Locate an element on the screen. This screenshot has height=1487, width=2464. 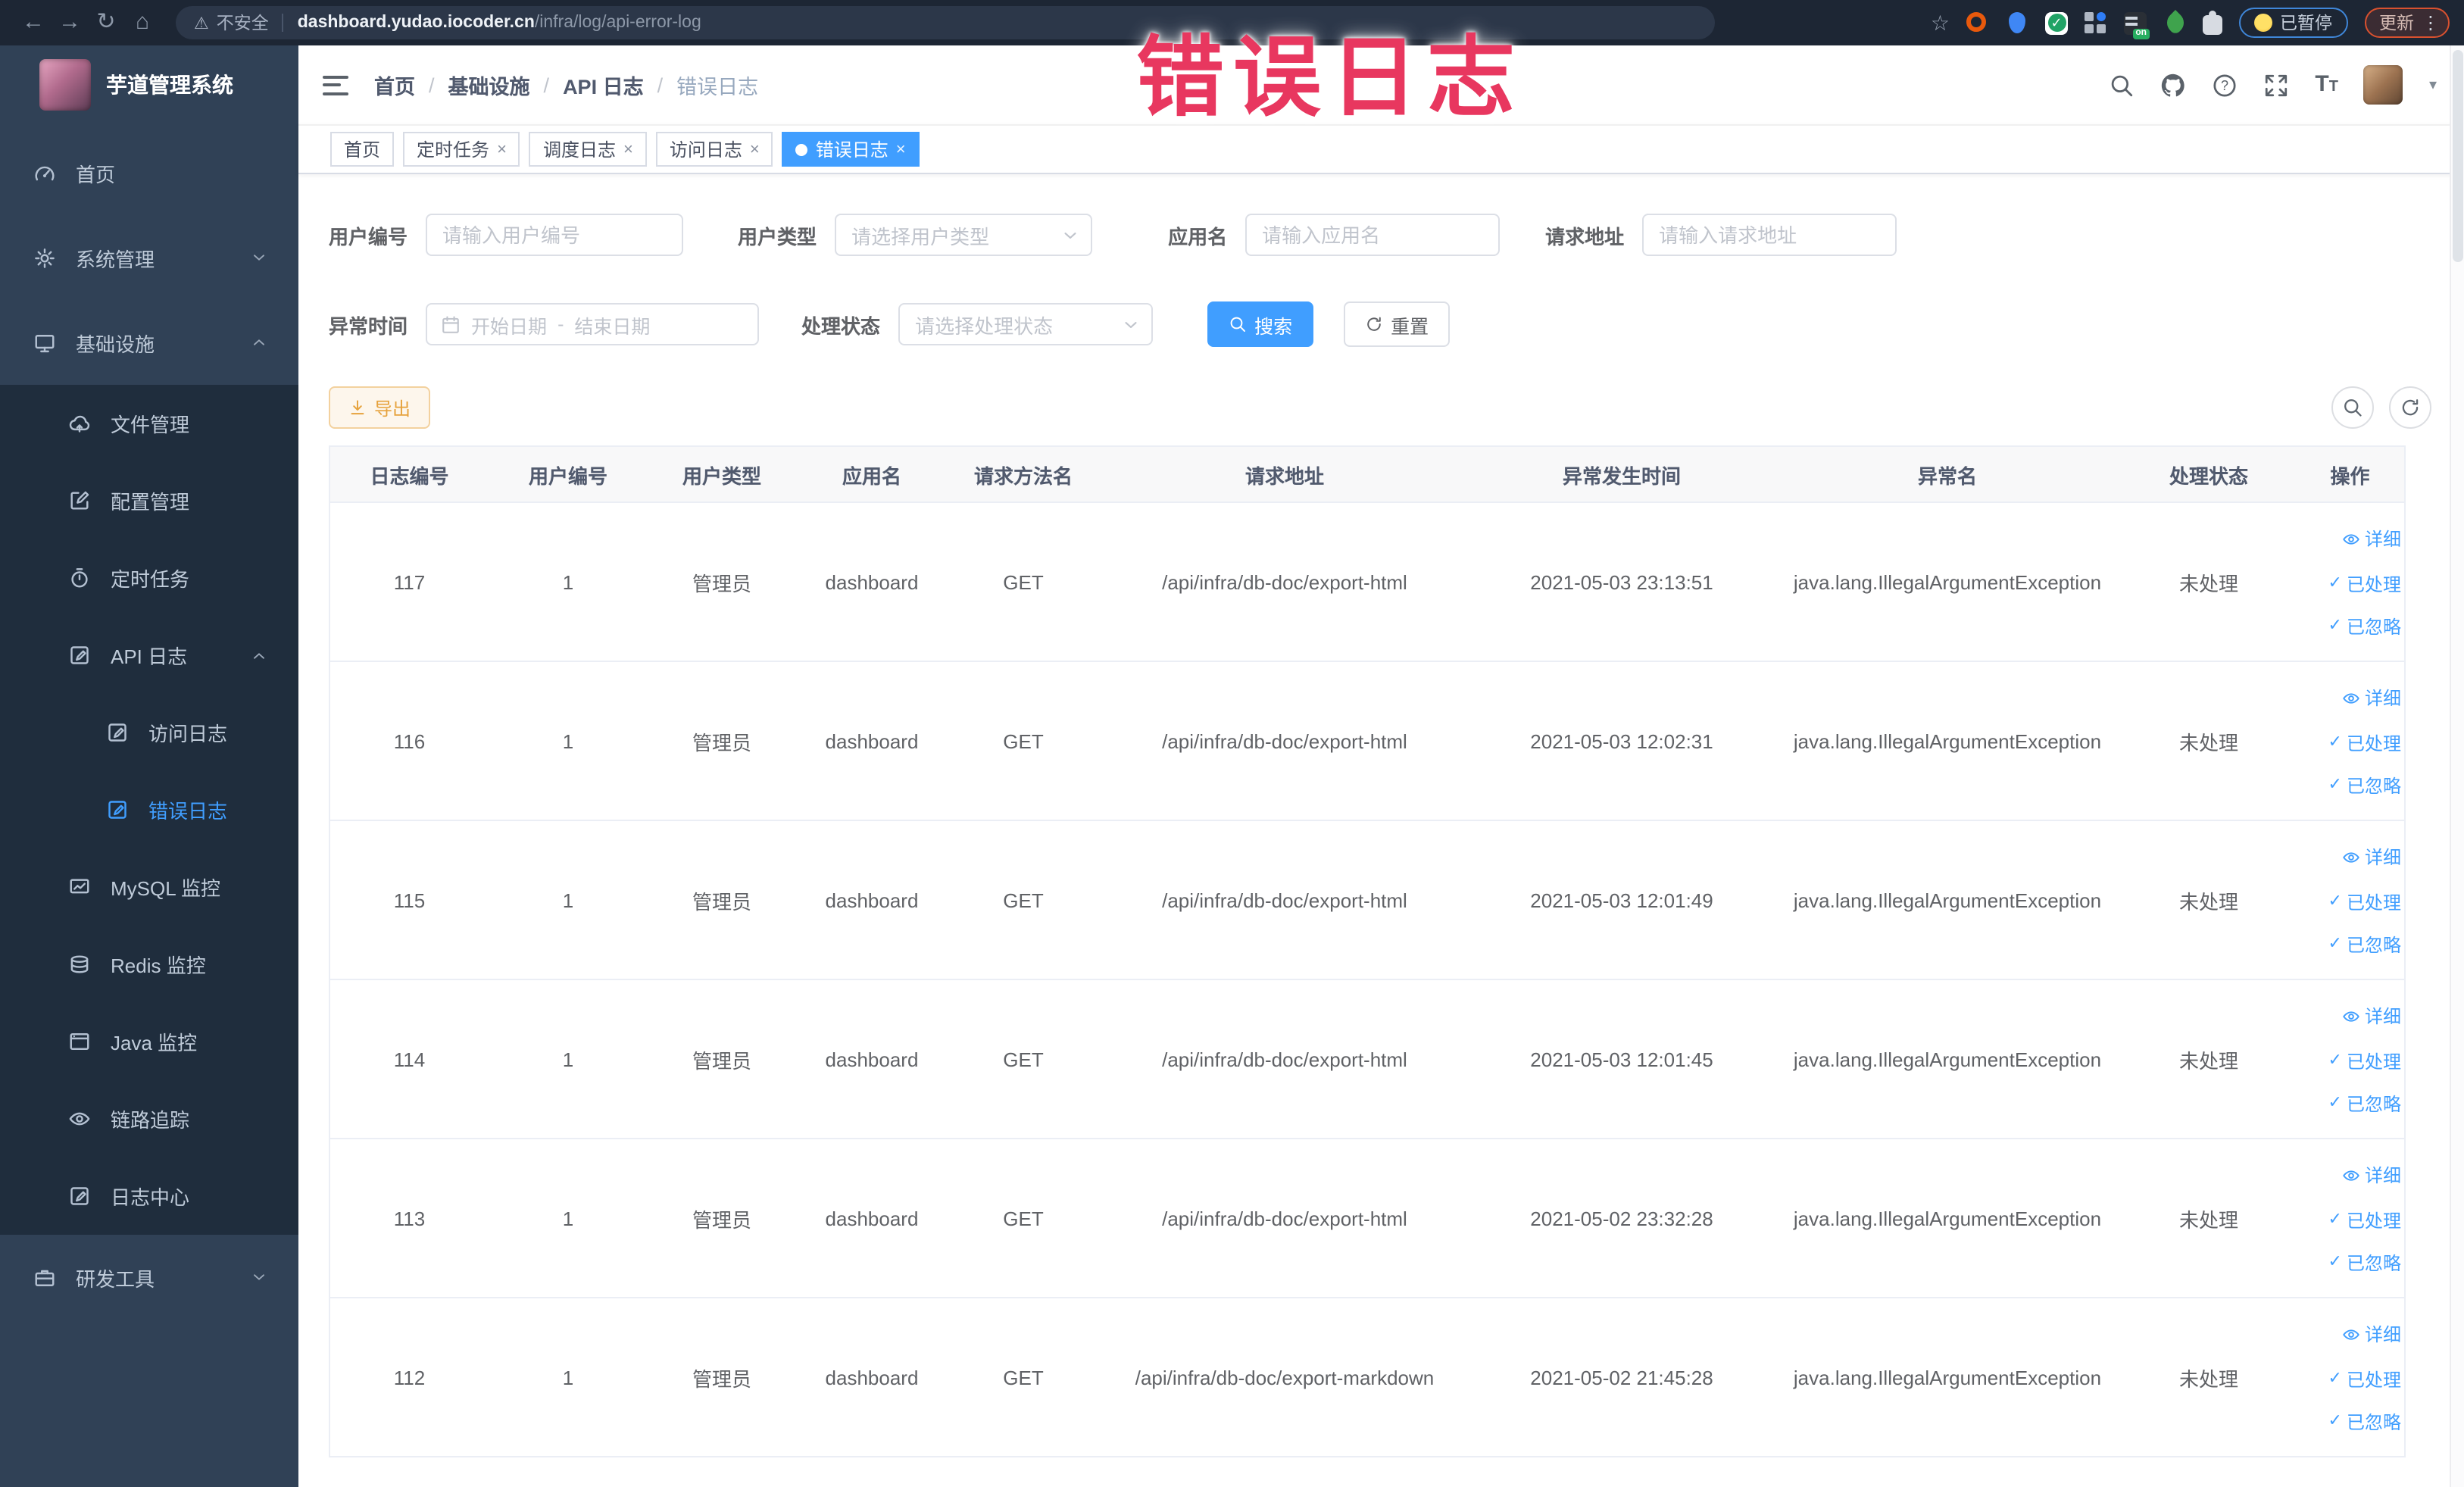
tab-label: 定时任务 is located at coordinates (453, 150).